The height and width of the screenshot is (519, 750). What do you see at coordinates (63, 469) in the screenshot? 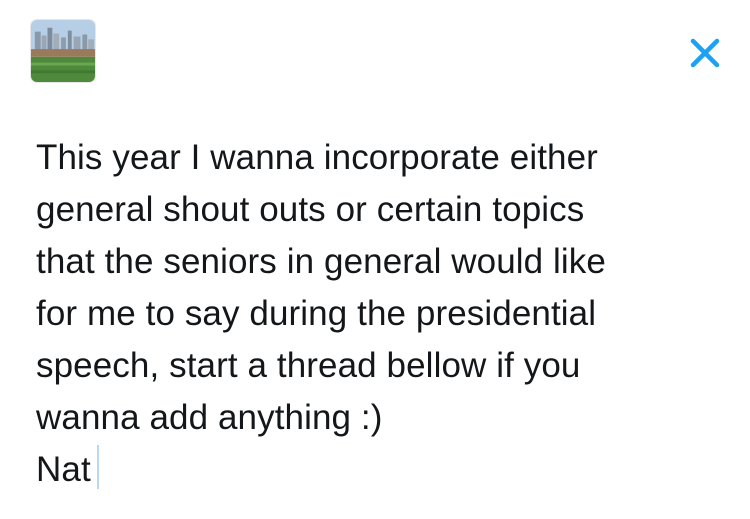
I see `compose-text-line: Nat` at bounding box center [63, 469].